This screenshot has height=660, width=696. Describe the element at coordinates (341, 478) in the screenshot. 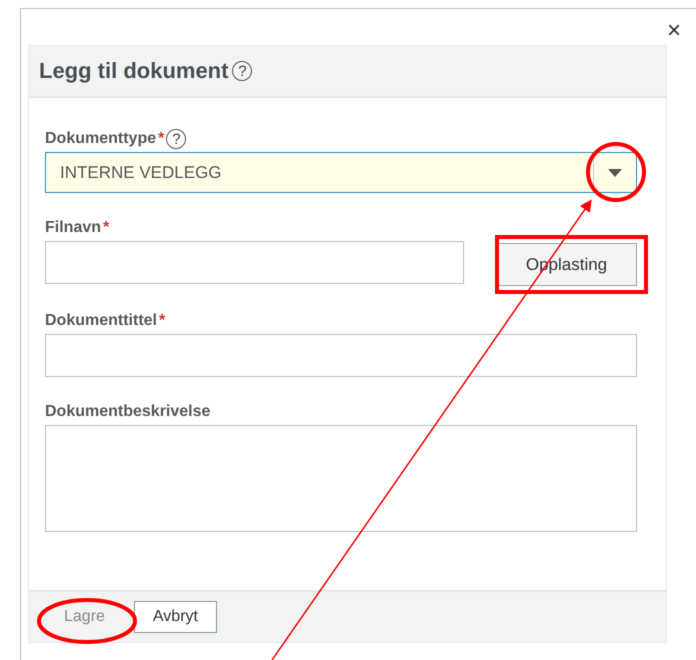

I see `description-field` at that location.